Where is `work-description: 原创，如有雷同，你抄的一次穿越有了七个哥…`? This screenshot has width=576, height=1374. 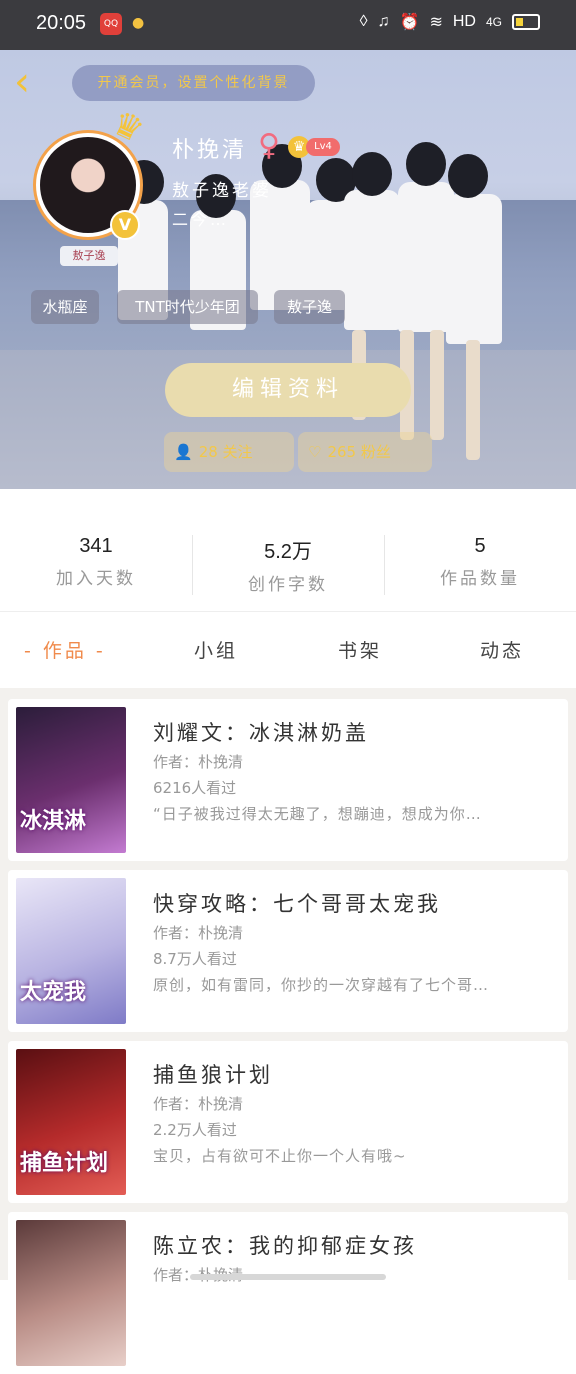 work-description: 原创，如有雷同，你抄的一次穿越有了七个哥… is located at coordinates (321, 985).